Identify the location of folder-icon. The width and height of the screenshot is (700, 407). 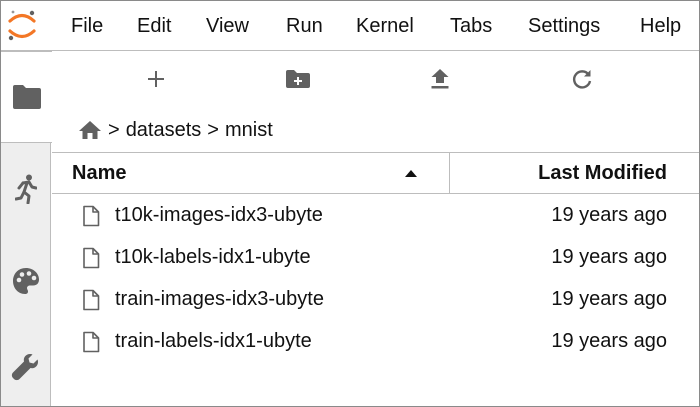
(26, 97).